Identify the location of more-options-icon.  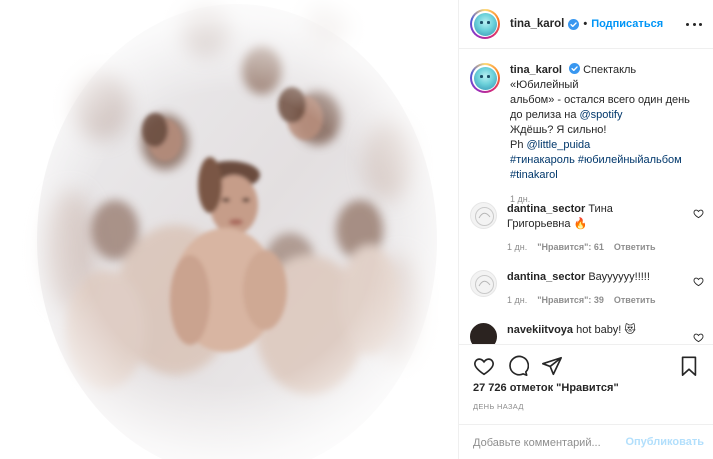
(694, 24).